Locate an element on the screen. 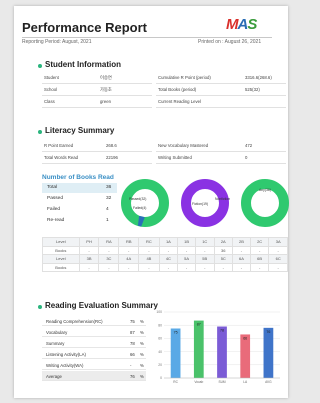 The height and width of the screenshot is (403, 320). writing-submitted-value: 0 is located at coordinates (246, 157).